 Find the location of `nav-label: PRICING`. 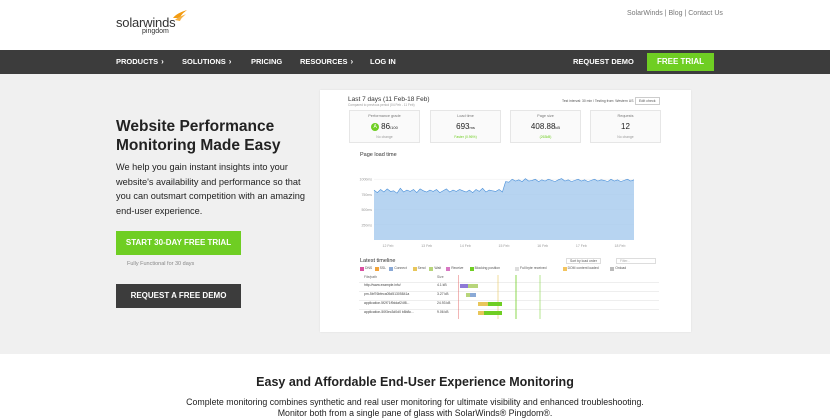

nav-label: PRICING is located at coordinates (267, 61).